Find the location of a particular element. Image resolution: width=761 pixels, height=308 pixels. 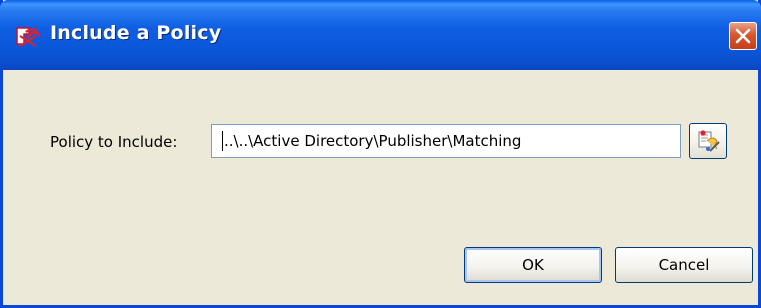

policy-to-include-label: Policy to Include: is located at coordinates (114, 142).